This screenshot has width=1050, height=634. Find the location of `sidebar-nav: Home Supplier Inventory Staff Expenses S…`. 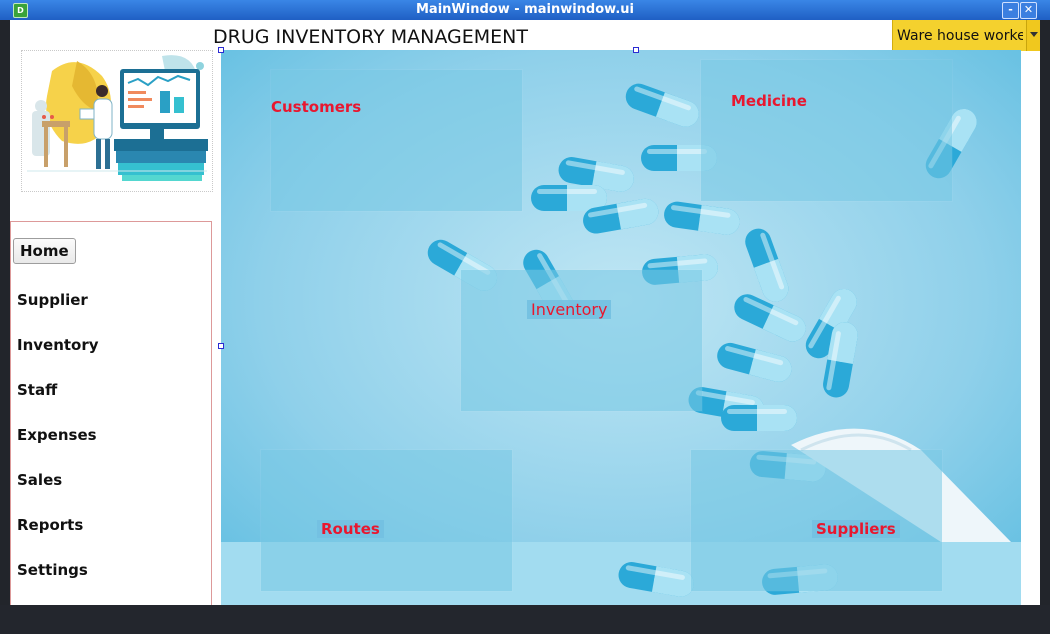

sidebar-nav: Home Supplier Inventory Staff Expenses S… is located at coordinates (111, 413).